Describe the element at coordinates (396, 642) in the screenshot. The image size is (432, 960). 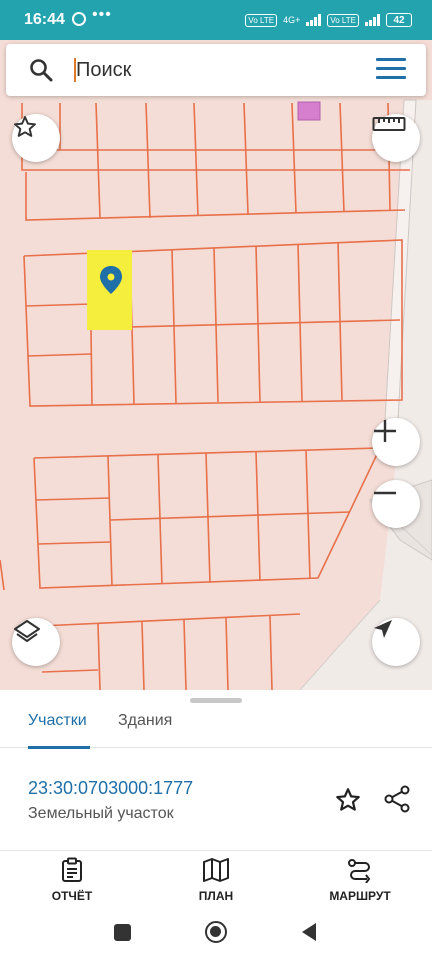
I see `my-location-button` at that location.